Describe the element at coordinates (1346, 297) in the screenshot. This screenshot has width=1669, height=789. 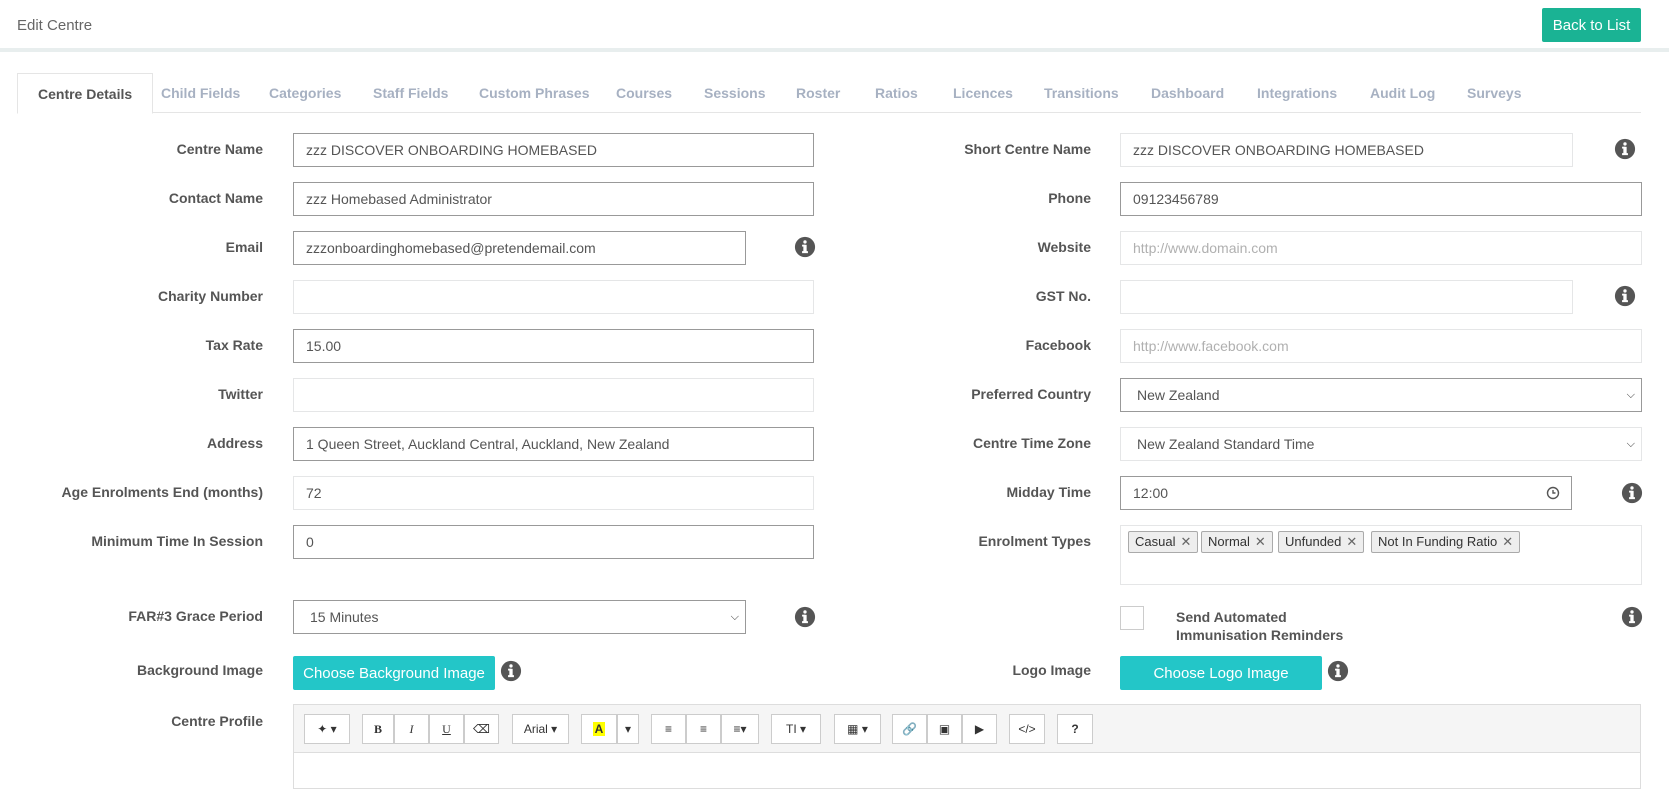
I see `gst-no-input` at that location.